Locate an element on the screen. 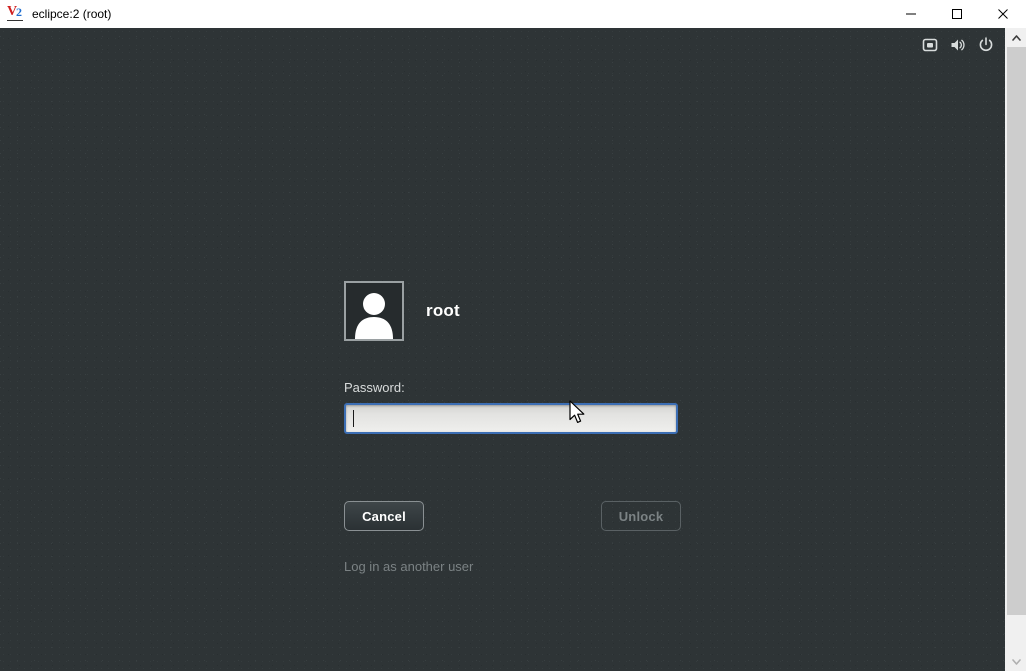 The height and width of the screenshot is (671, 1026). scrollbar-down-button is located at coordinates (1016, 661).